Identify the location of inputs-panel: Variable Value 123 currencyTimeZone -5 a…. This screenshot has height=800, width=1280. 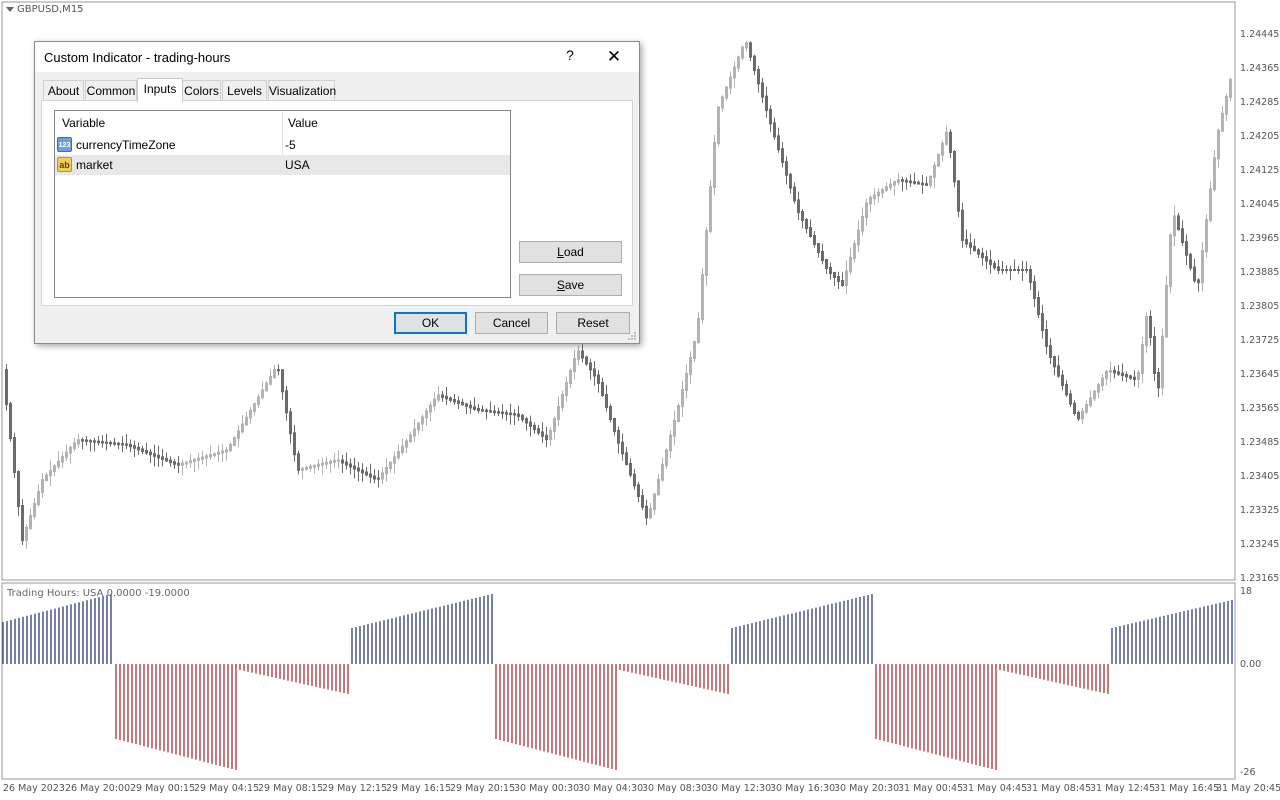
(337, 203).